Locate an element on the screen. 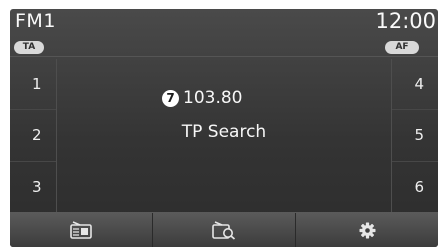 Image resolution: width=440 pixels, height=249 pixels. preset-5-button: 5 is located at coordinates (415, 136).